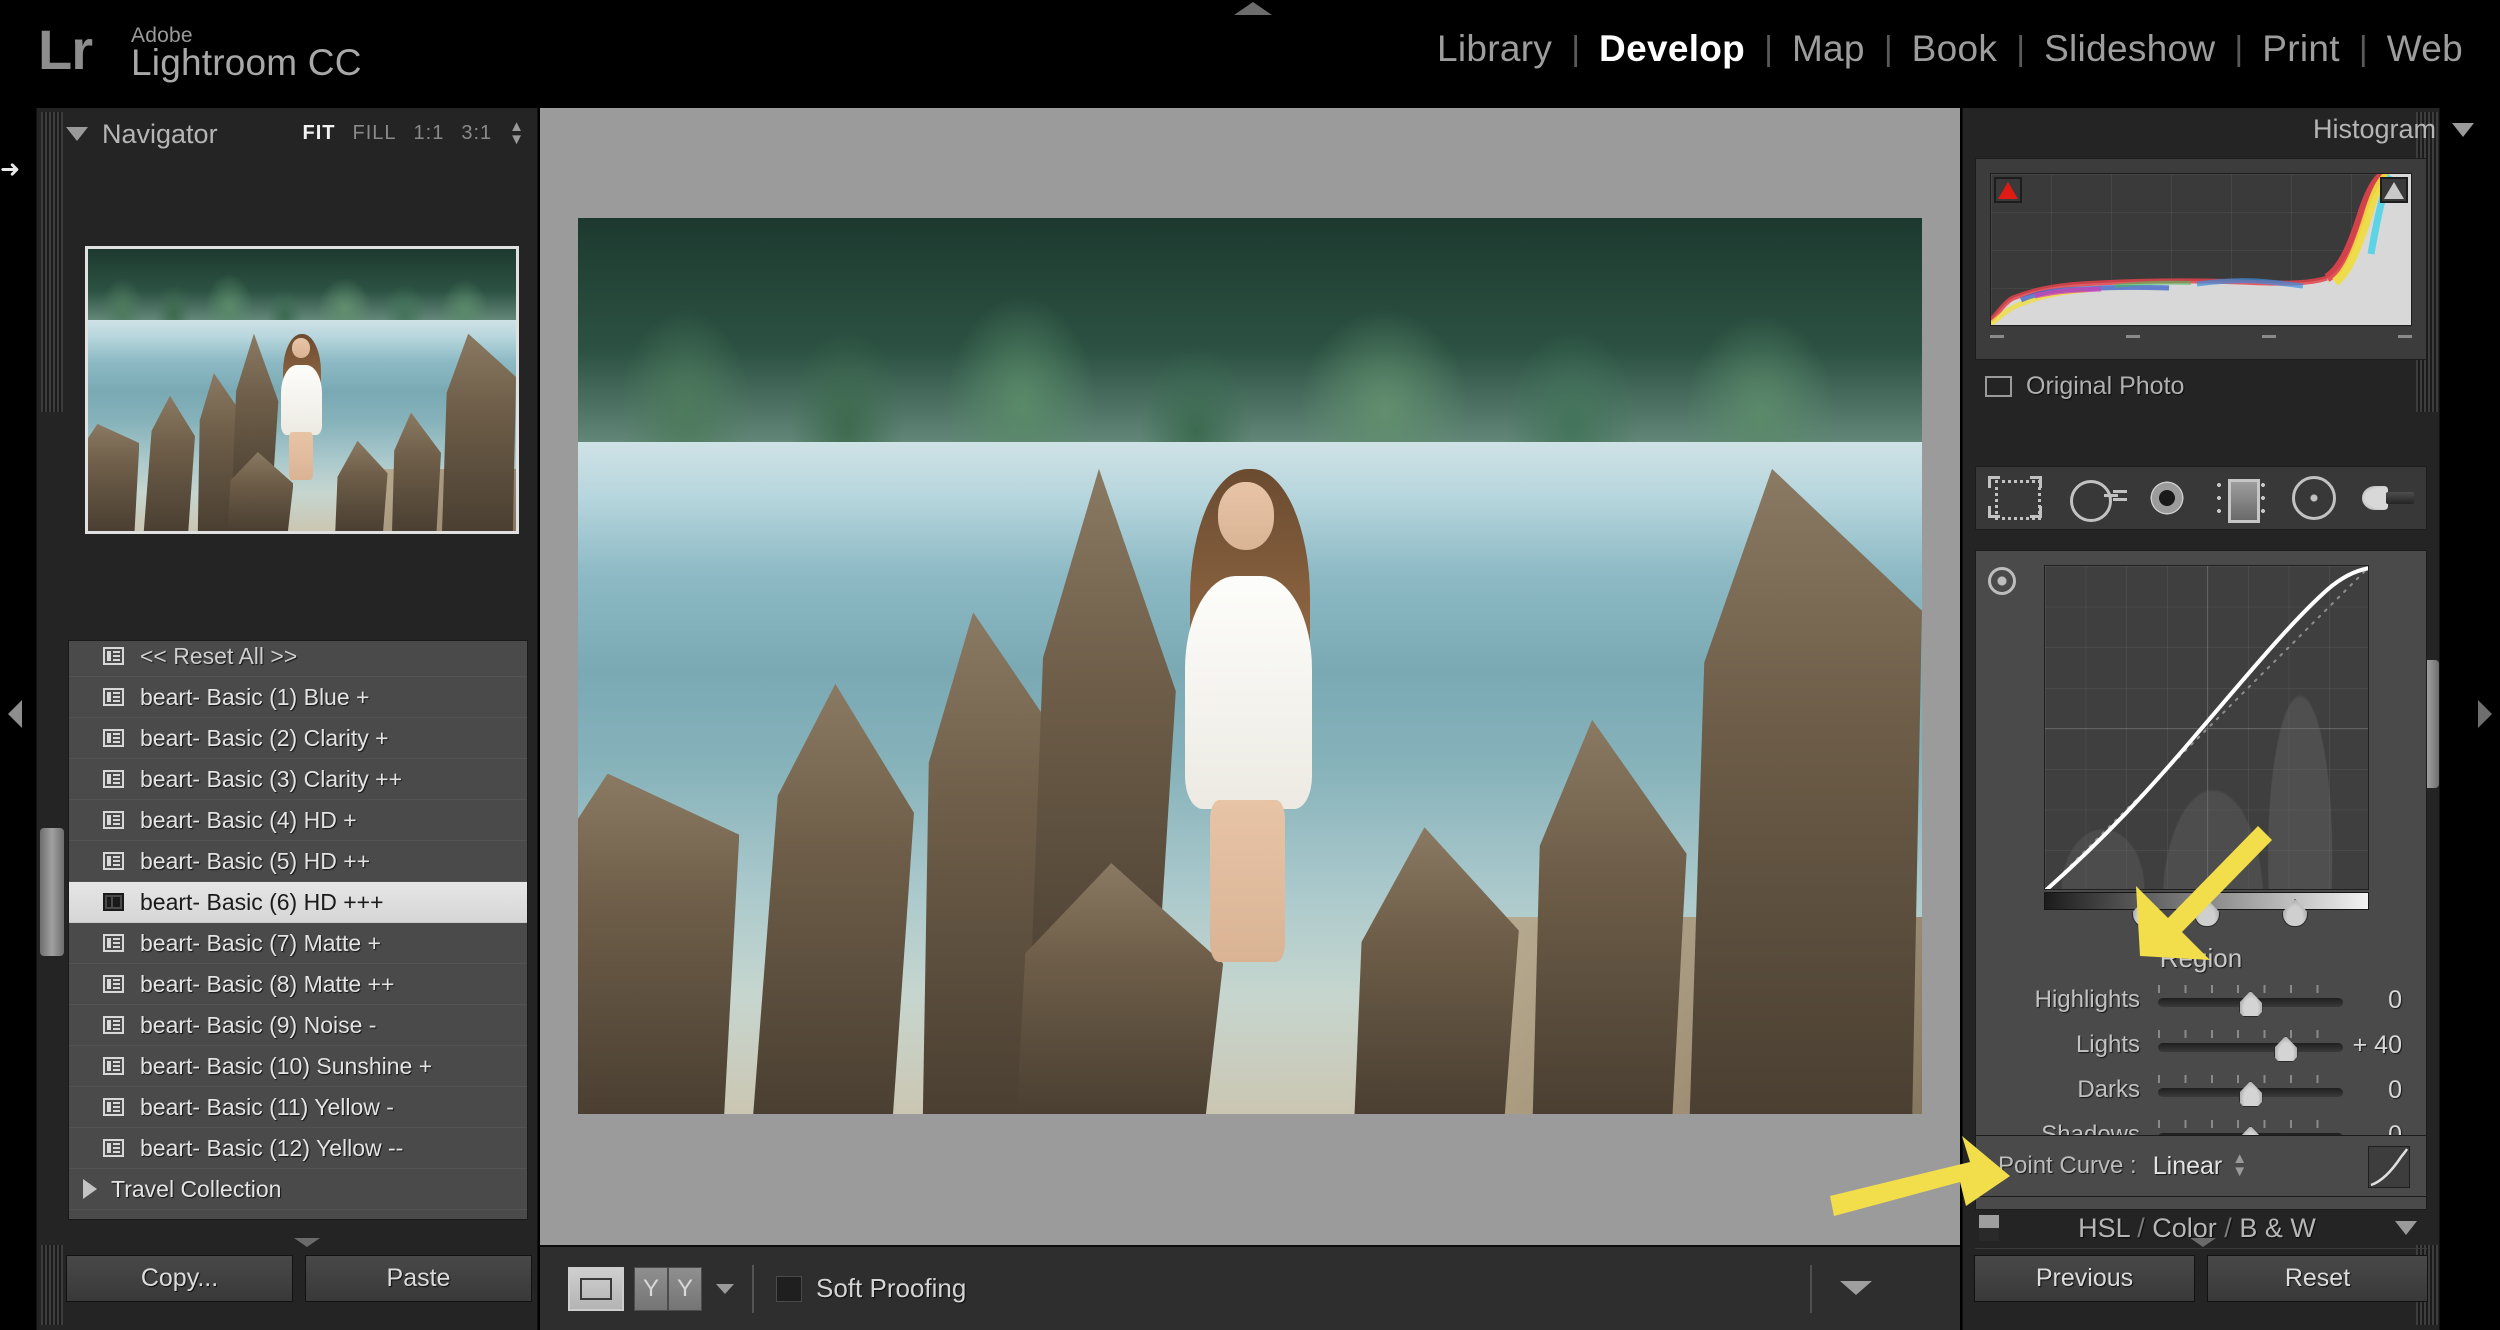  What do you see at coordinates (891, 1288) in the screenshot?
I see `soft-proofing-label: Soft Proofing` at bounding box center [891, 1288].